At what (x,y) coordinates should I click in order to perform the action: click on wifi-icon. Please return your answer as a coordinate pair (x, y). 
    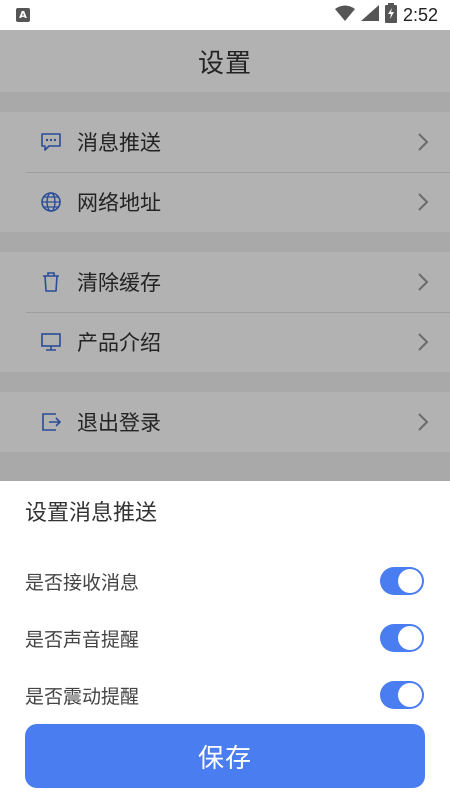
    Looking at the image, I should click on (344, 15).